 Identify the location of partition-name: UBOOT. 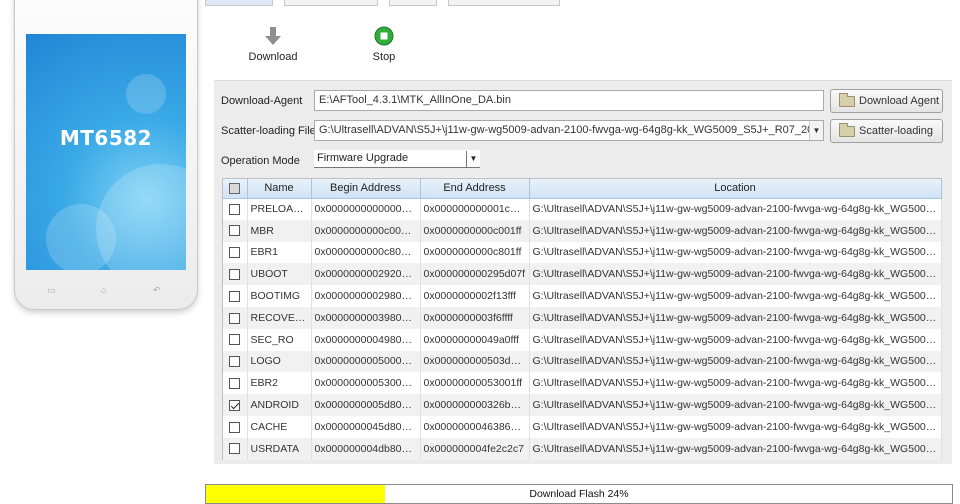
(279, 274).